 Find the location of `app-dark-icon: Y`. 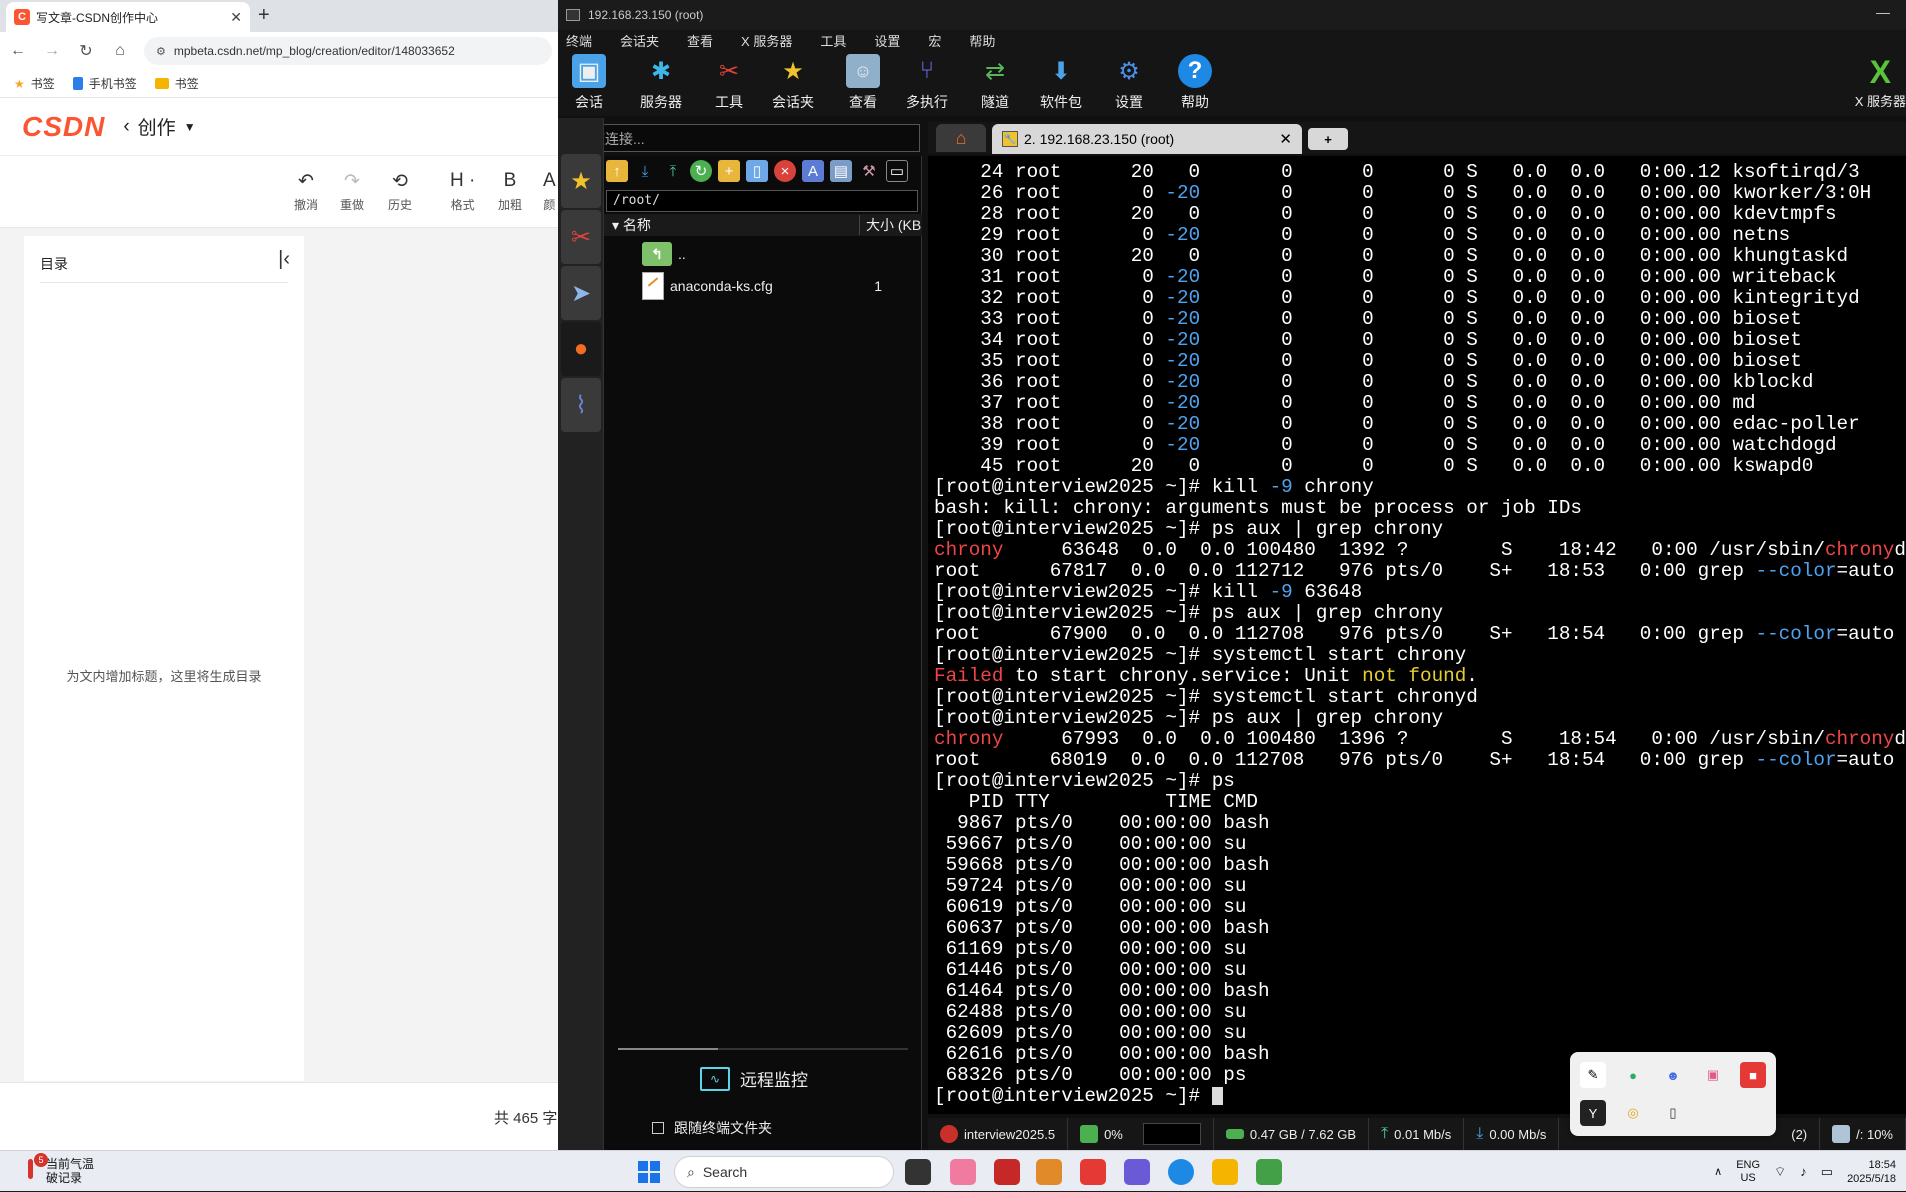

app-dark-icon: Y is located at coordinates (1593, 1113).